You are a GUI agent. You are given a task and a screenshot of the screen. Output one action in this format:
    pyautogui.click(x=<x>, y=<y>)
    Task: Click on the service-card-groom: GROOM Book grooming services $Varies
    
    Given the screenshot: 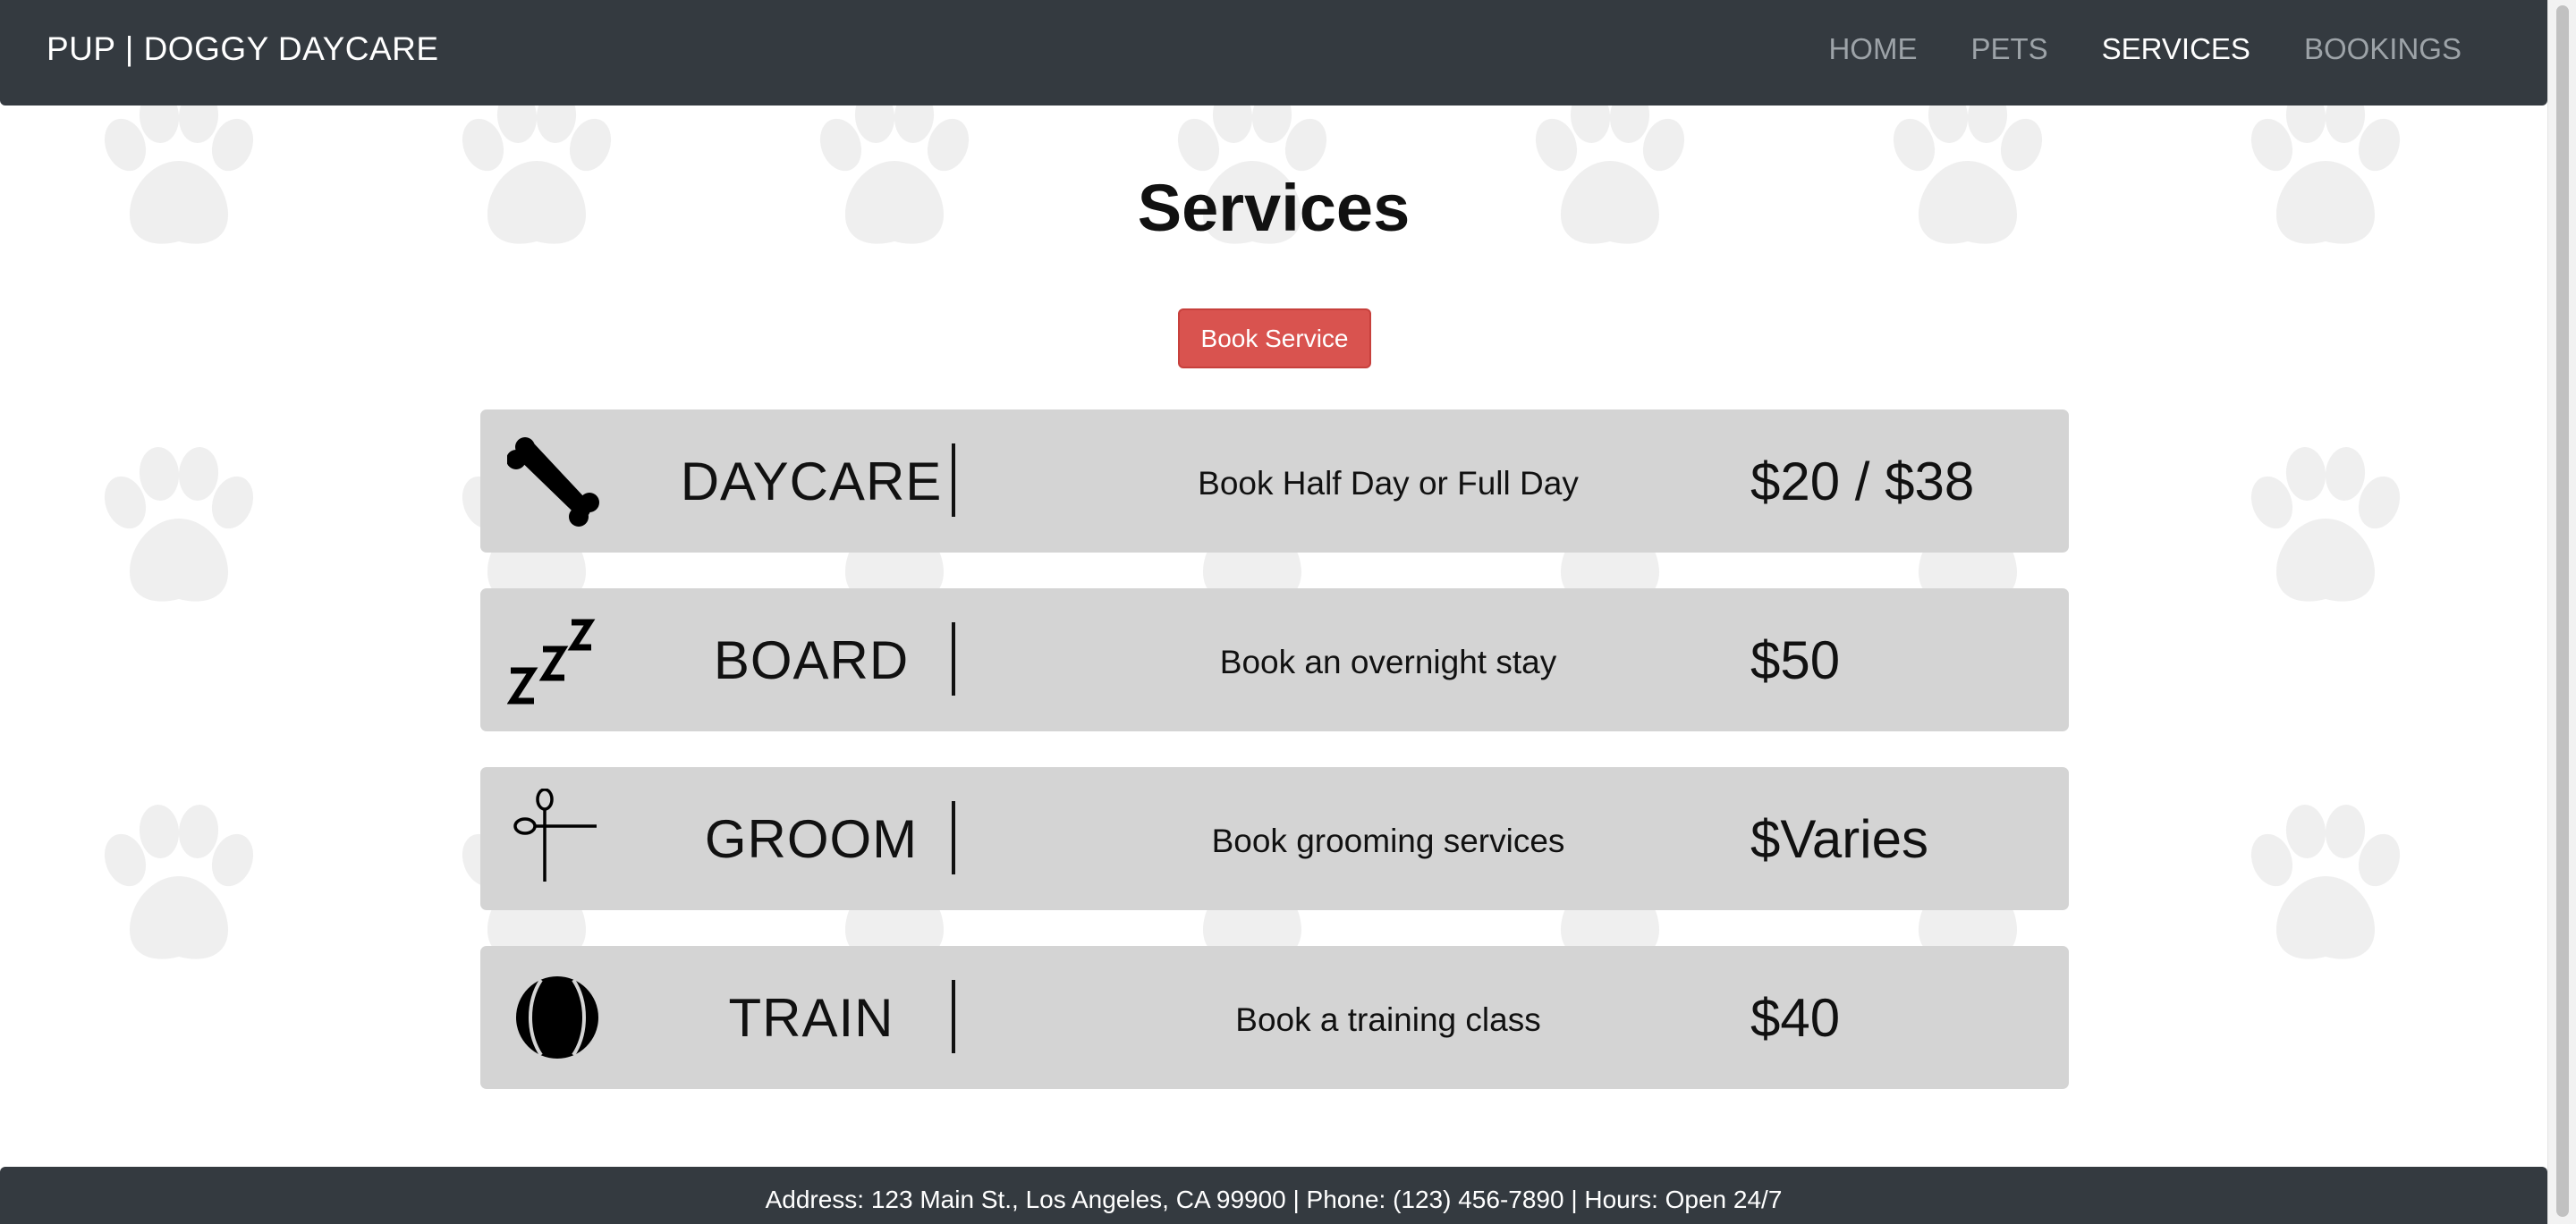 What is the action you would take?
    pyautogui.click(x=1274, y=838)
    